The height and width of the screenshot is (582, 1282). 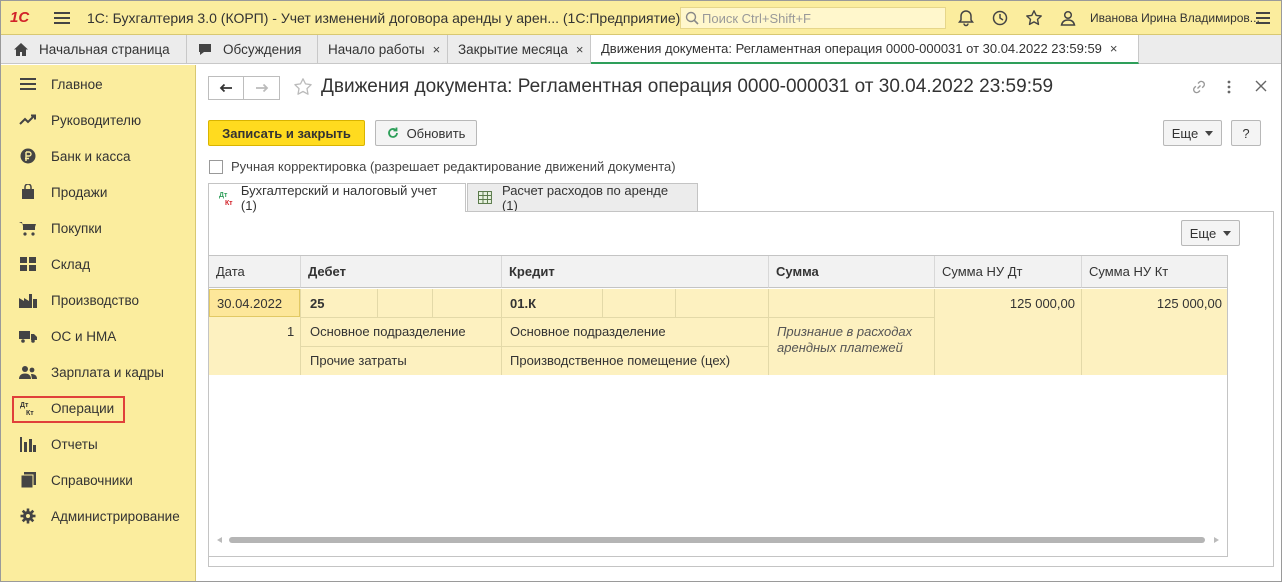 I want to click on tab-month-closing: Закрытие месяца ×, so click(x=519, y=49).